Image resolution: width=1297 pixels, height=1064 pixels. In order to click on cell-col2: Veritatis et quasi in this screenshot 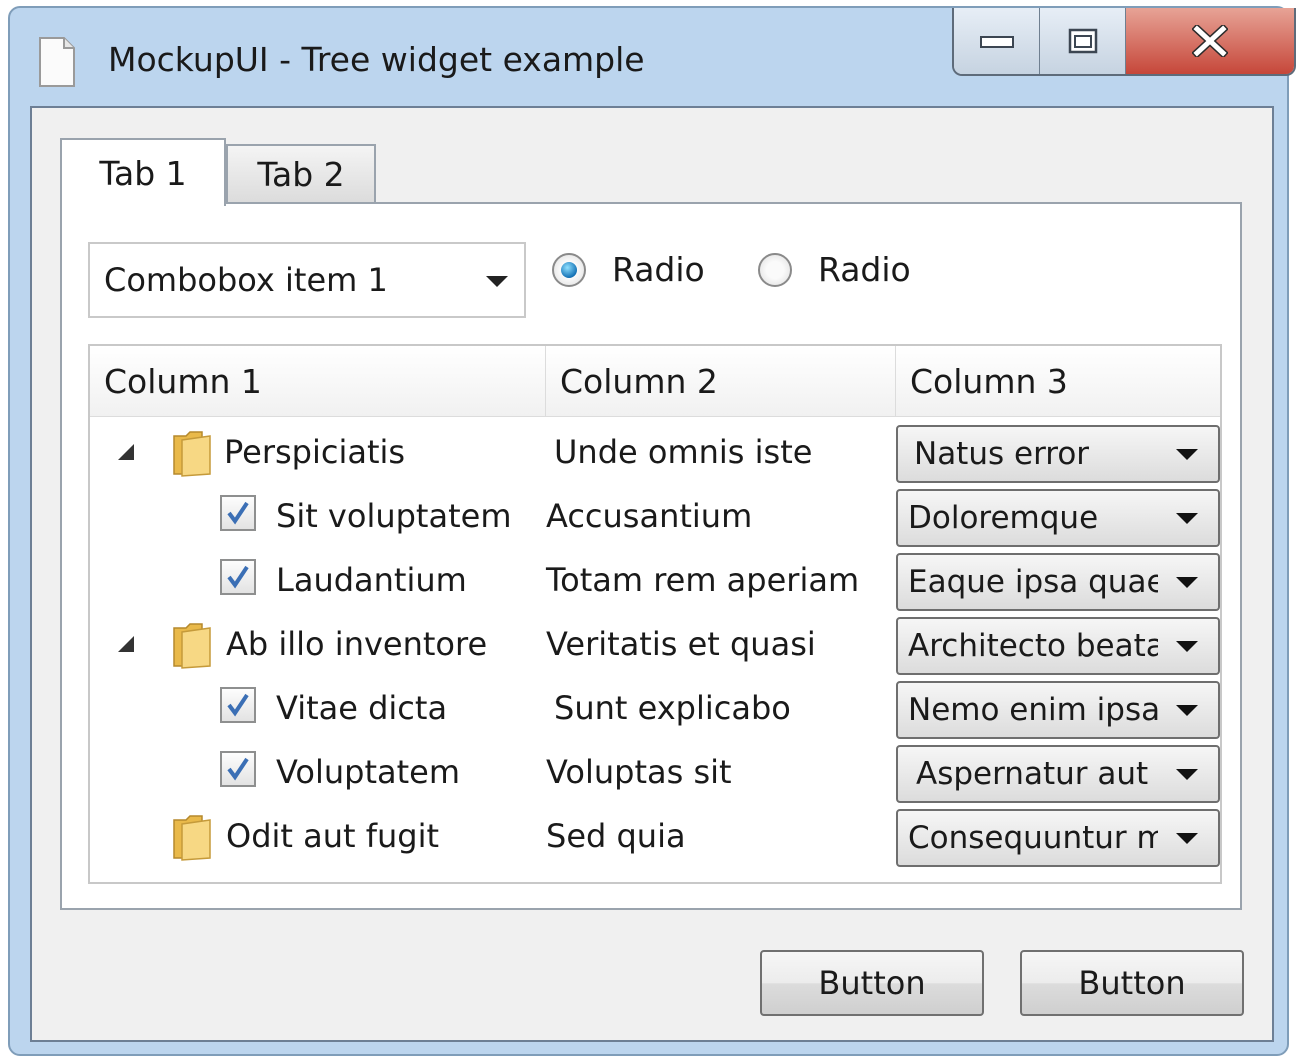, I will do `click(681, 644)`.